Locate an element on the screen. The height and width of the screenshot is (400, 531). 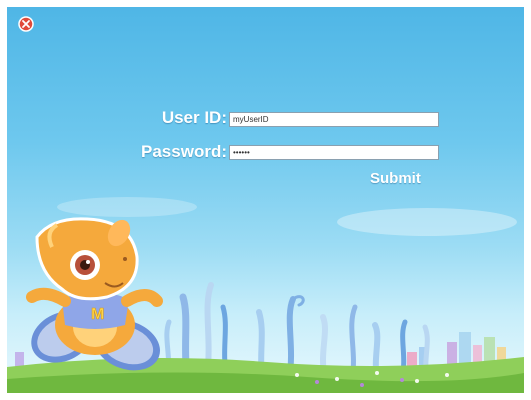
password-label: Password: is located at coordinates (184, 151).